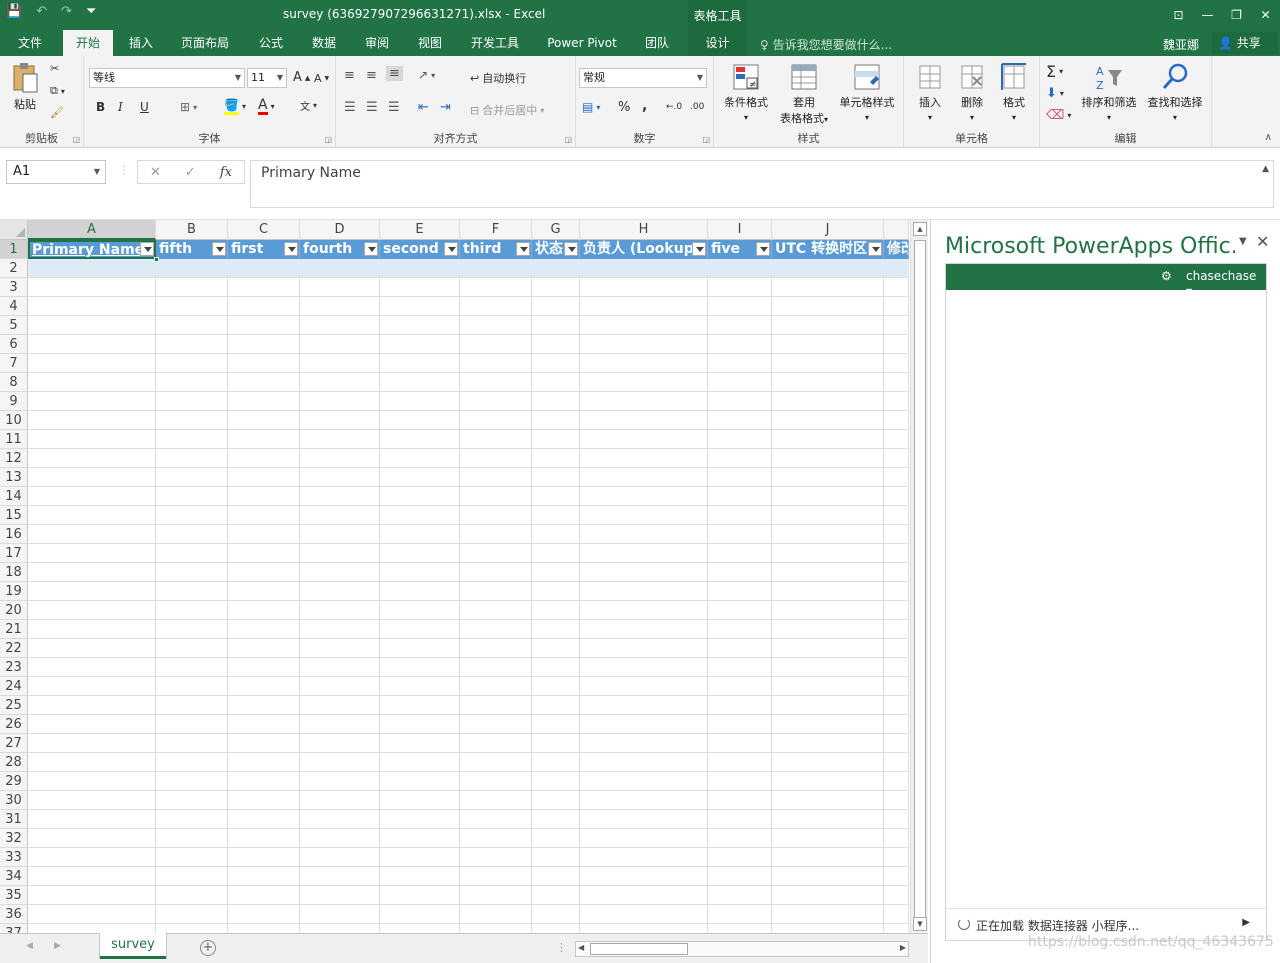  I want to click on row-header-29: 29, so click(14, 781).